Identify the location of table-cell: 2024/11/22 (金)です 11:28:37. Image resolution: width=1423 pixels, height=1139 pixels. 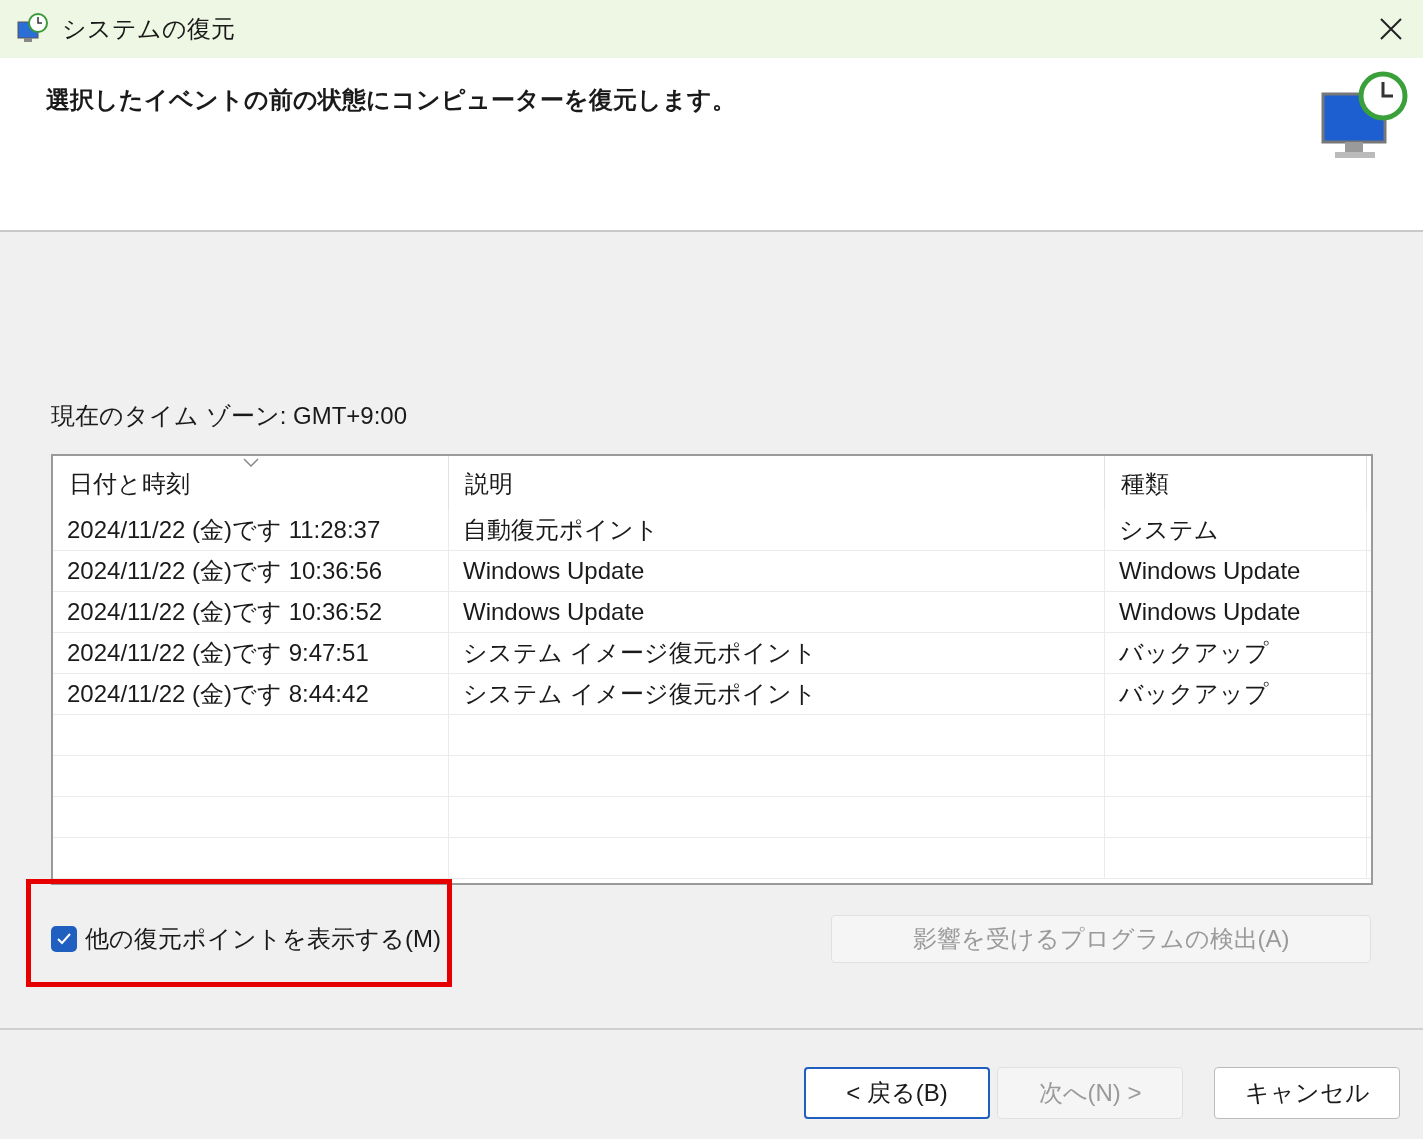
(251, 530).